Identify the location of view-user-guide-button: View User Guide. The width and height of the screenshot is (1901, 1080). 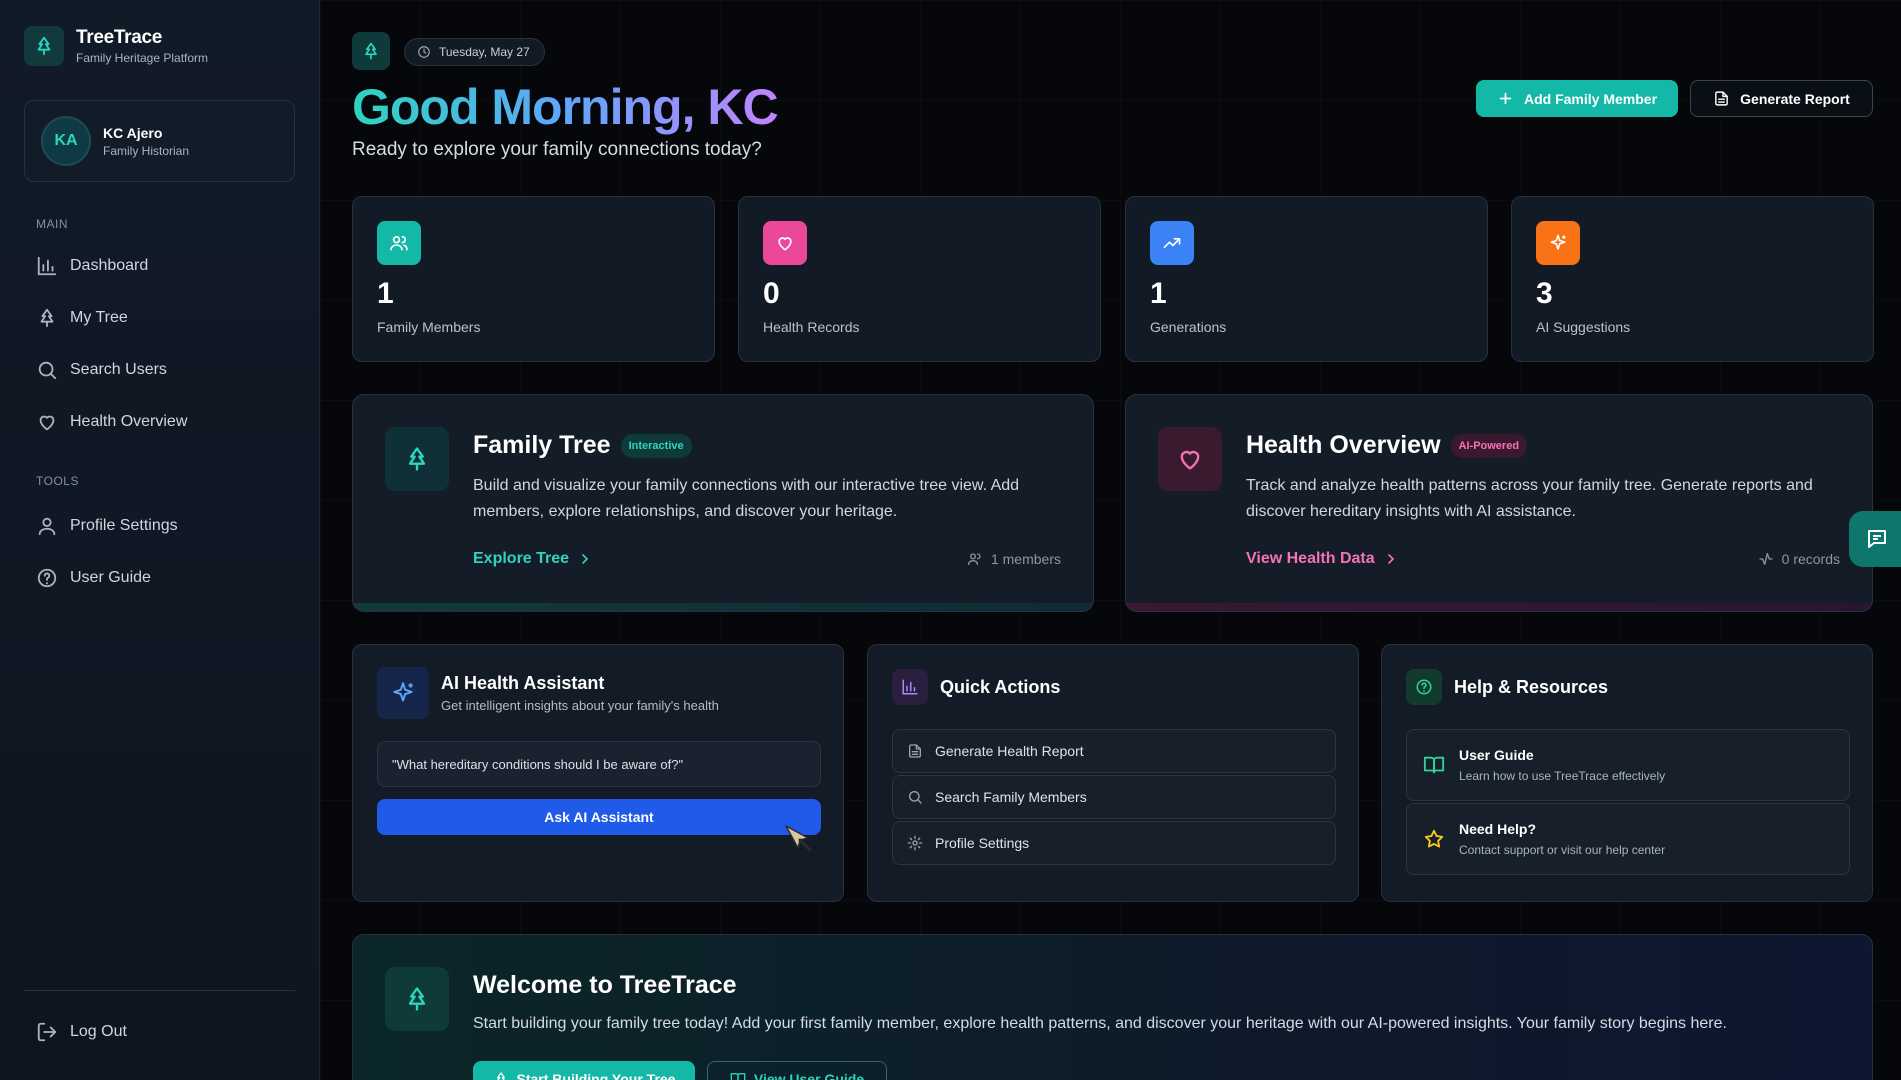
(797, 1070).